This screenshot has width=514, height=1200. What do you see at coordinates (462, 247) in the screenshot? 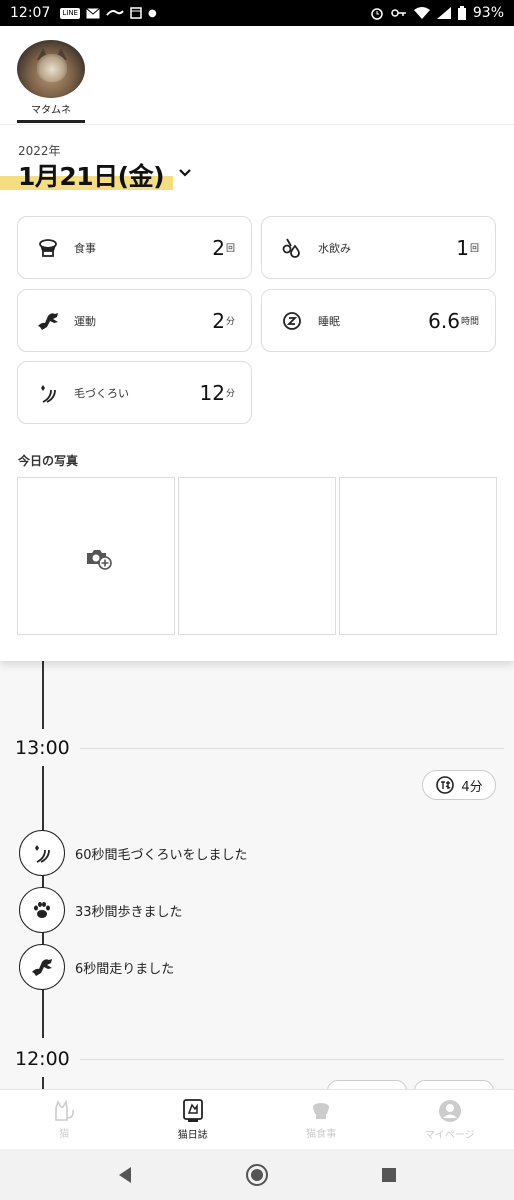
I see `card-value: 1` at bounding box center [462, 247].